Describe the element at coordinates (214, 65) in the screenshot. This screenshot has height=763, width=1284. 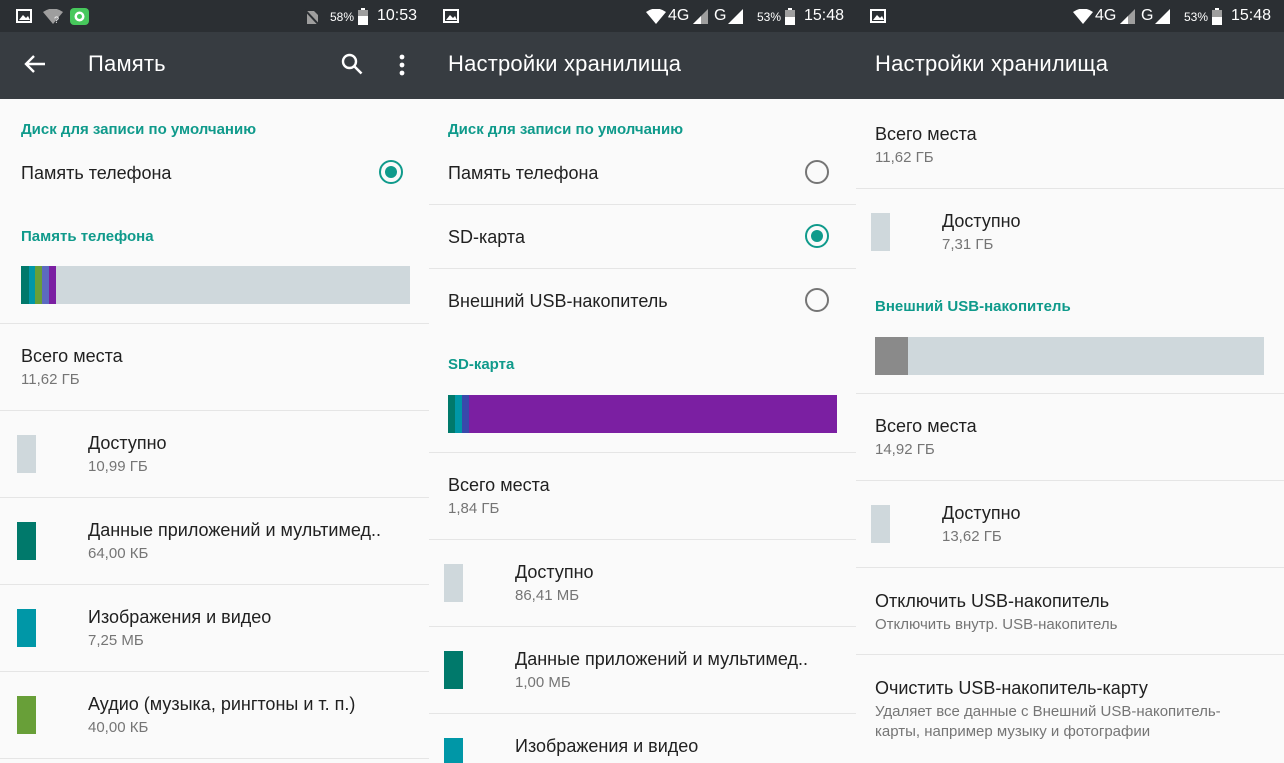
I see `app-bar: Память` at that location.